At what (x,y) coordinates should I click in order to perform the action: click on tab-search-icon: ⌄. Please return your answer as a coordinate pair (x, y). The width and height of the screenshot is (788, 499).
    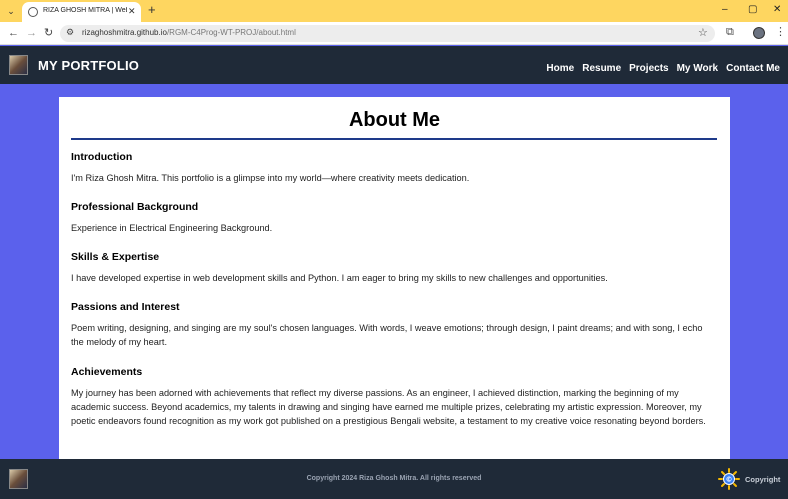
    Looking at the image, I should click on (11, 11).